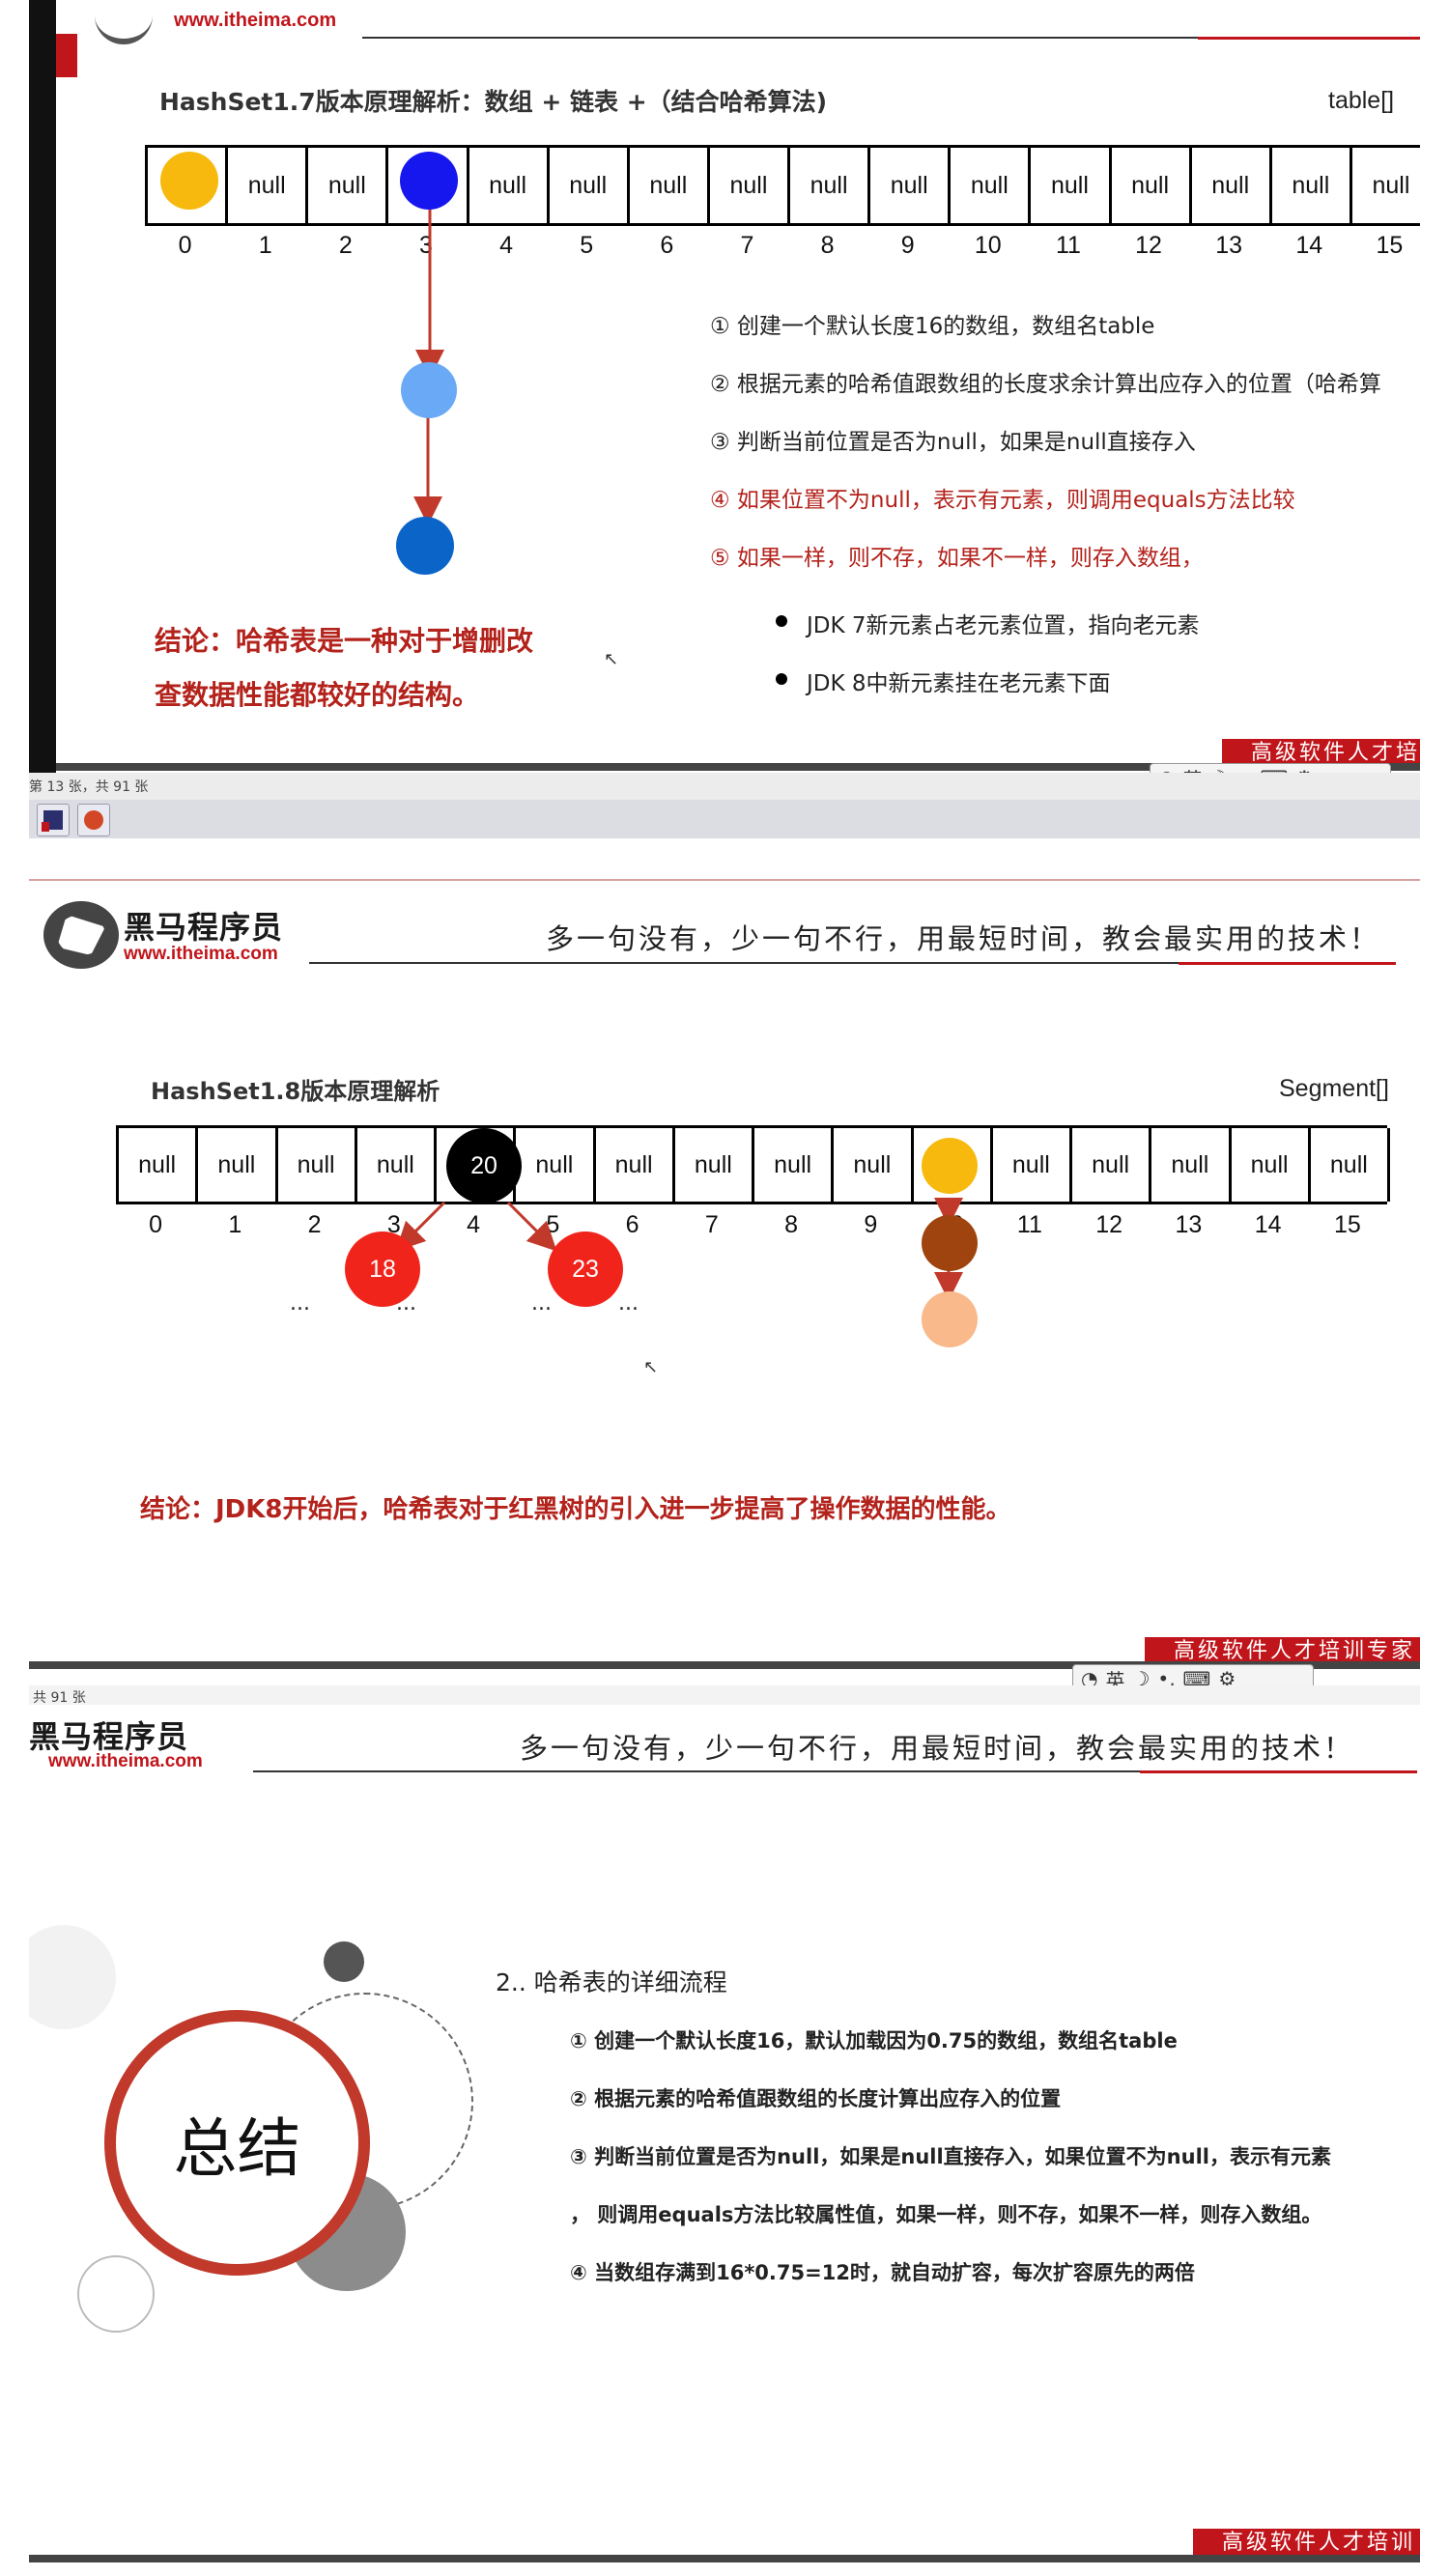 This screenshot has height=2576, width=1449. What do you see at coordinates (1045, 384) in the screenshot?
I see `step-2: ② 根据元素的哈希值跟数组的长度求余计算出应存入的位置（哈希算` at bounding box center [1045, 384].